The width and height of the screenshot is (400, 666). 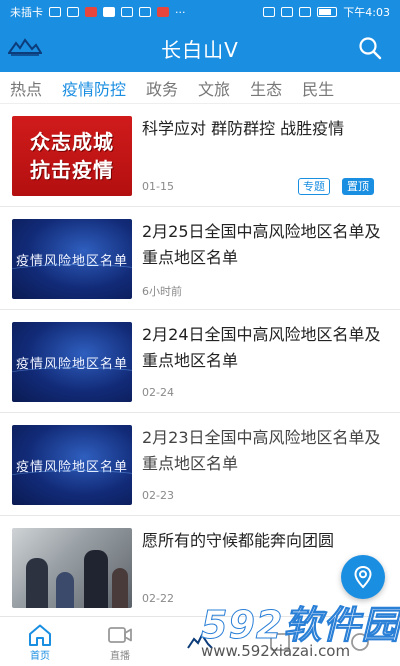 I want to click on image-icon, so click(x=145, y=12).